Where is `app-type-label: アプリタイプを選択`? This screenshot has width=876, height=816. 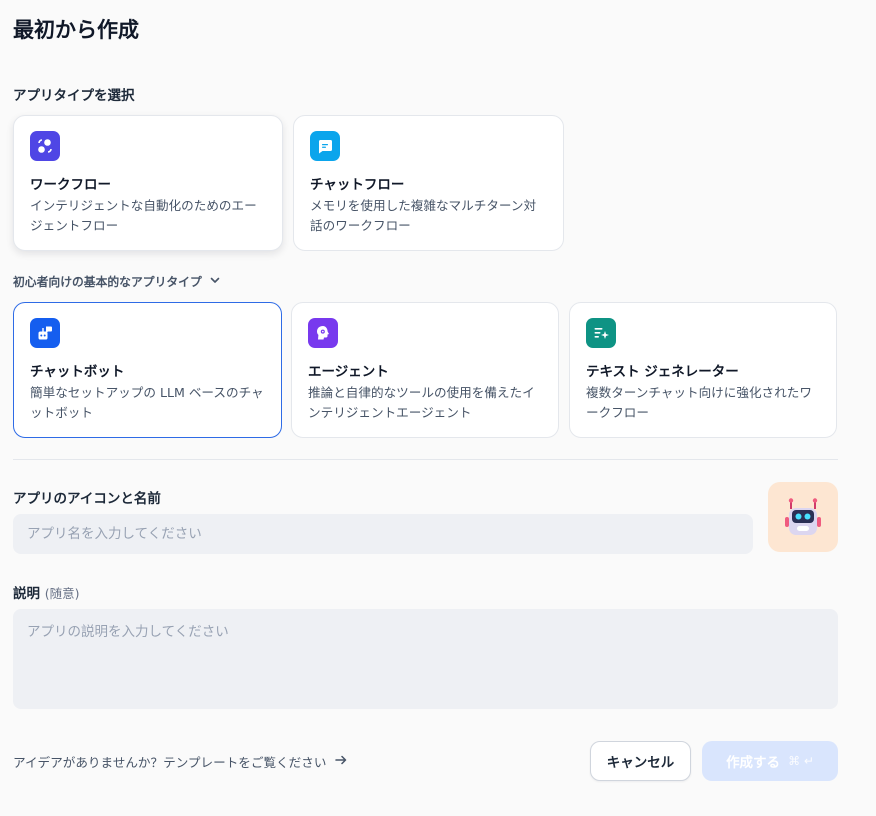
app-type-label: アプリタイプを選択 is located at coordinates (74, 96).